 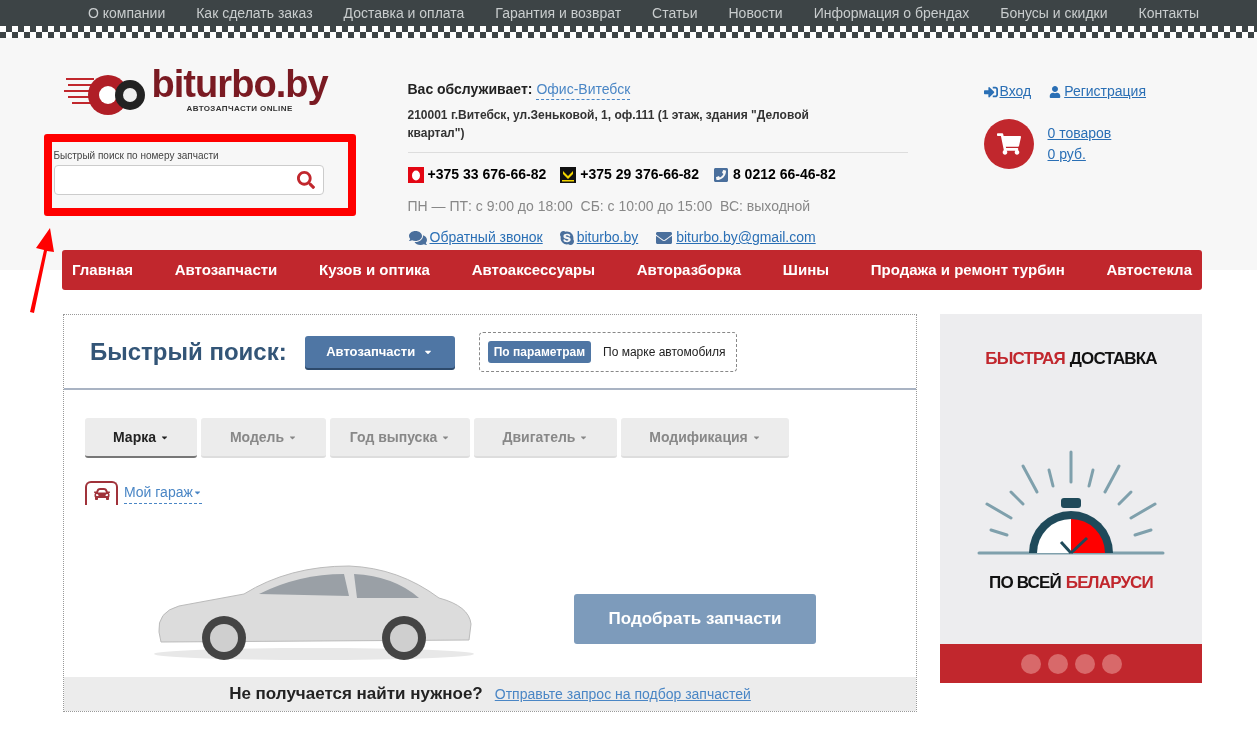 What do you see at coordinates (607, 237) in the screenshot?
I see `contact-link: biturbo.by` at bounding box center [607, 237].